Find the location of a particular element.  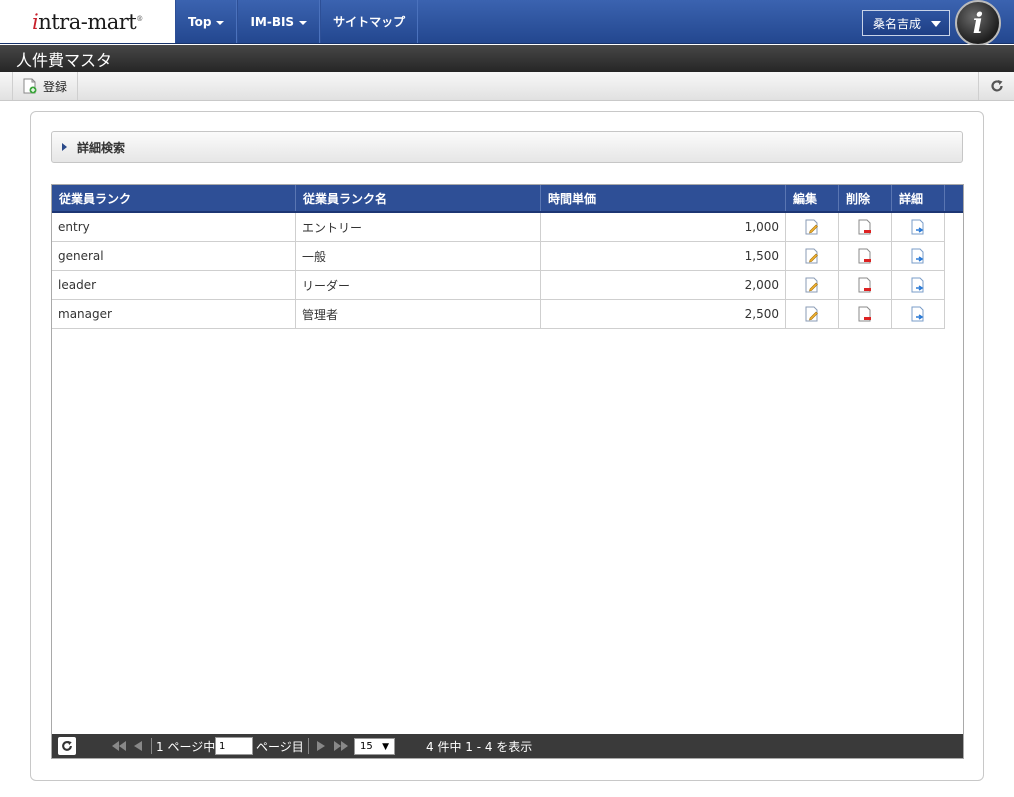

cell-rank-name: リーダー is located at coordinates (418, 285).